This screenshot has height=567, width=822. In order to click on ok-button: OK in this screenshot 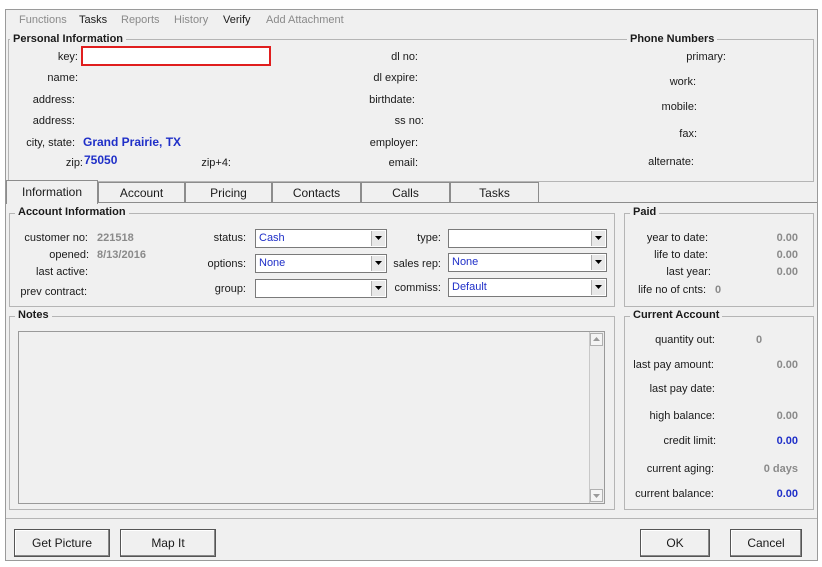, I will do `click(675, 543)`.